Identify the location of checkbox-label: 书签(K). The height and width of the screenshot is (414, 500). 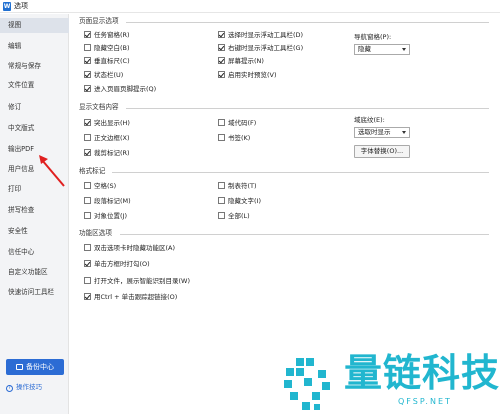
(239, 138).